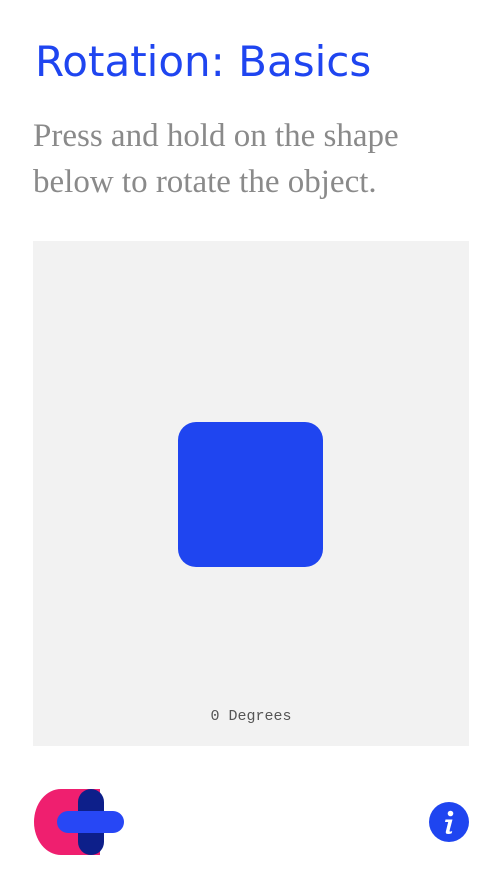  I want to click on brand-logo-icon, so click(80, 822).